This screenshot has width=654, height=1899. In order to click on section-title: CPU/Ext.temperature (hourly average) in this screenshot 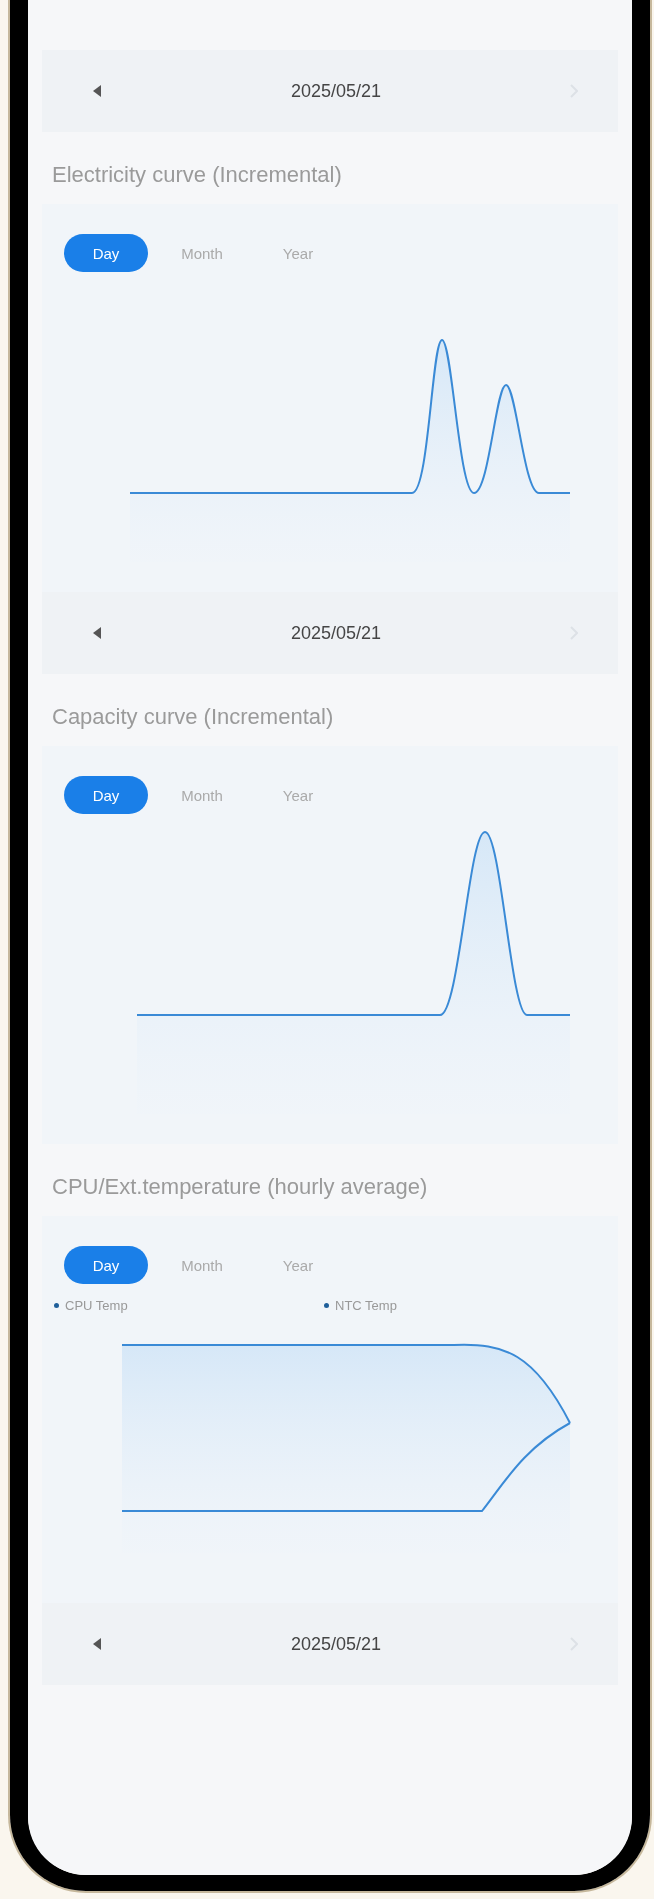, I will do `click(240, 1187)`.